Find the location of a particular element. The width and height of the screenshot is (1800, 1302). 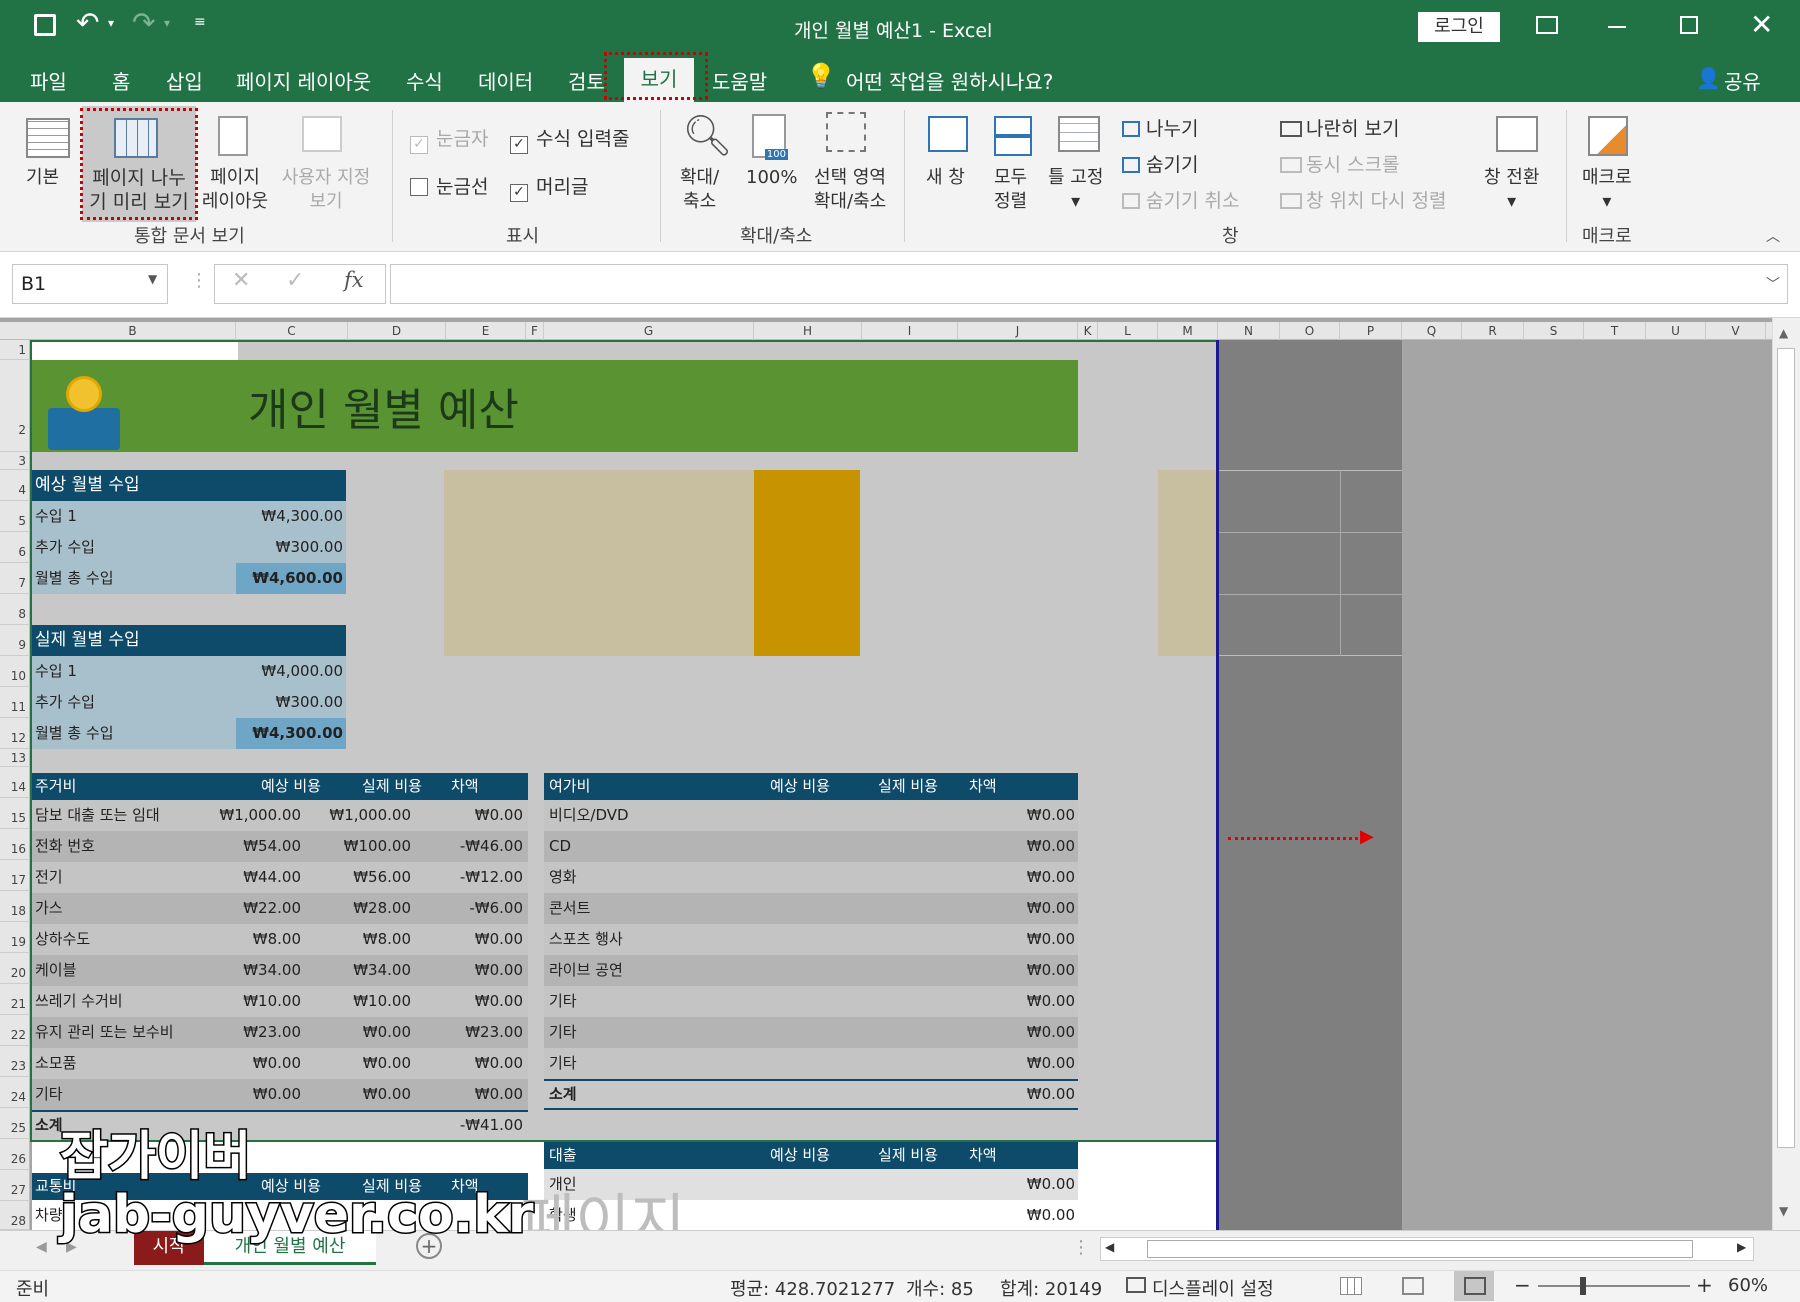

row-header: 15 is located at coordinates (15, 813).